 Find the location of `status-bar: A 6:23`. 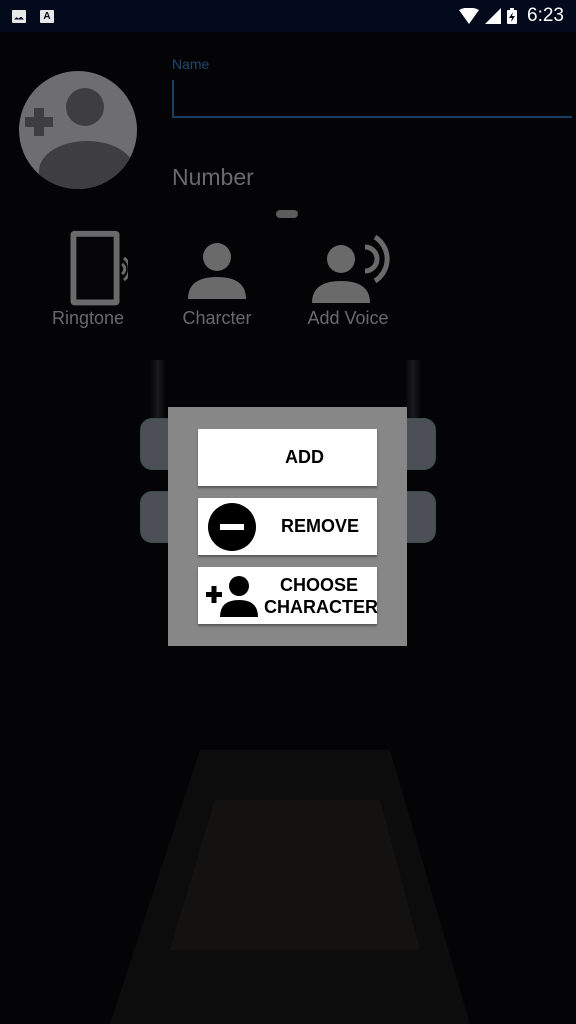

status-bar: A 6:23 is located at coordinates (288, 16).